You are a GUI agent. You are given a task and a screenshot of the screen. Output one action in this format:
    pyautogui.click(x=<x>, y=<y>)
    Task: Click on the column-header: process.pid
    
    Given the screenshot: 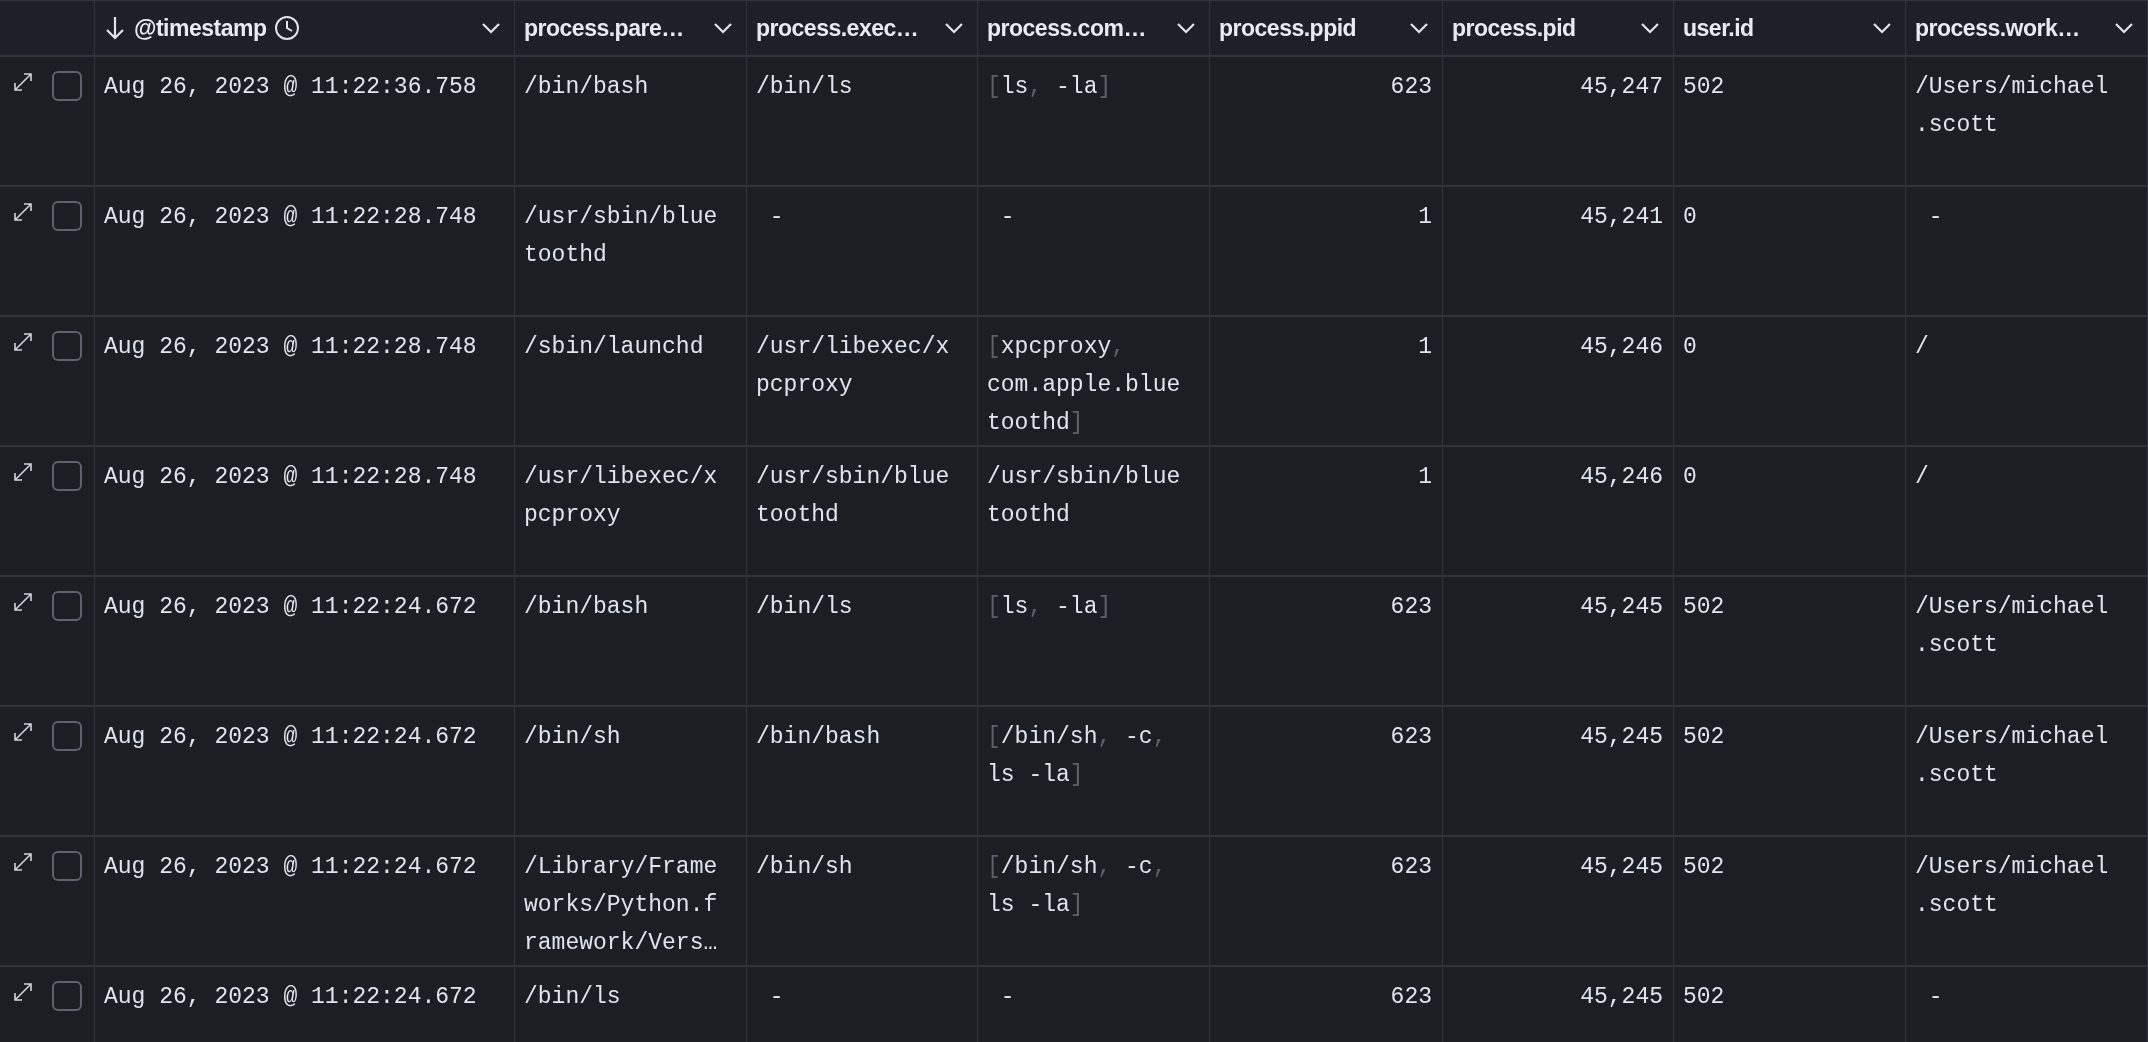 What is the action you would take?
    pyautogui.click(x=1558, y=28)
    